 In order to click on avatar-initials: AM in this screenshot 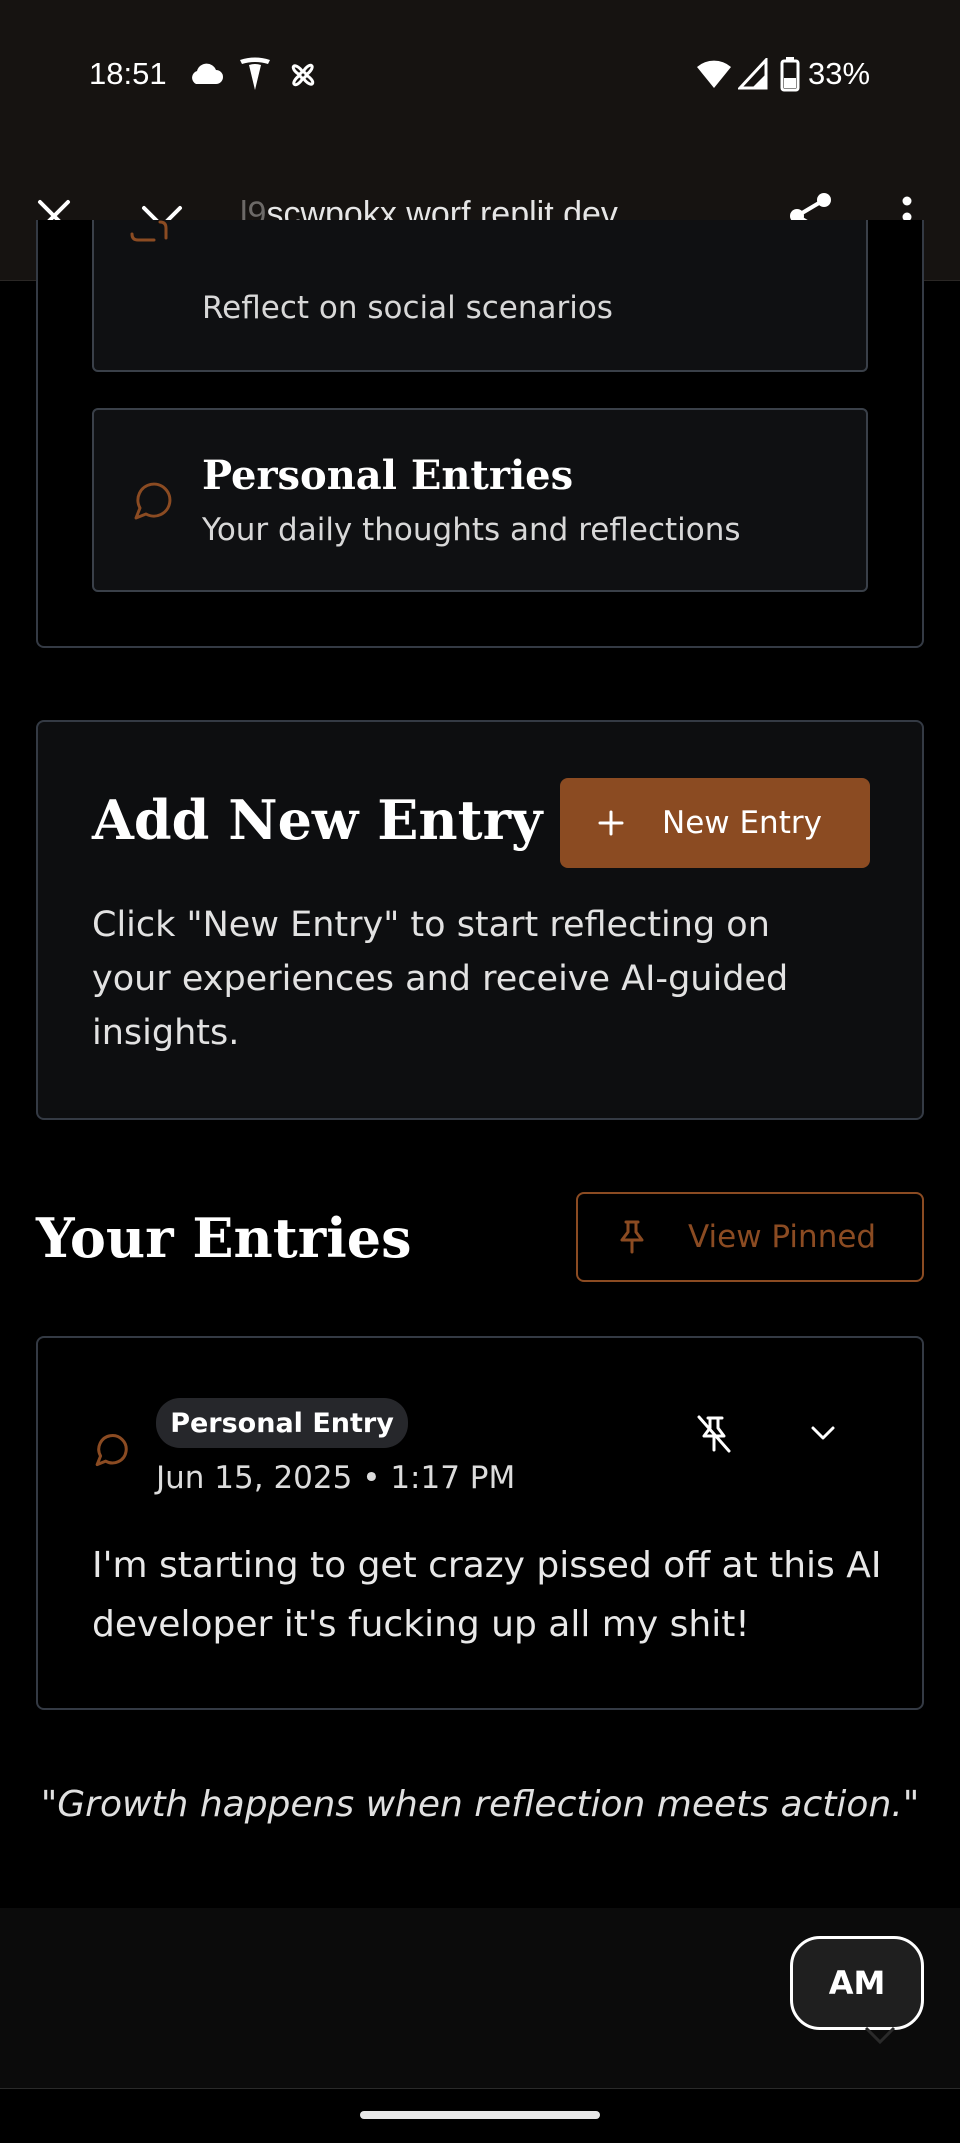, I will do `click(857, 1983)`.